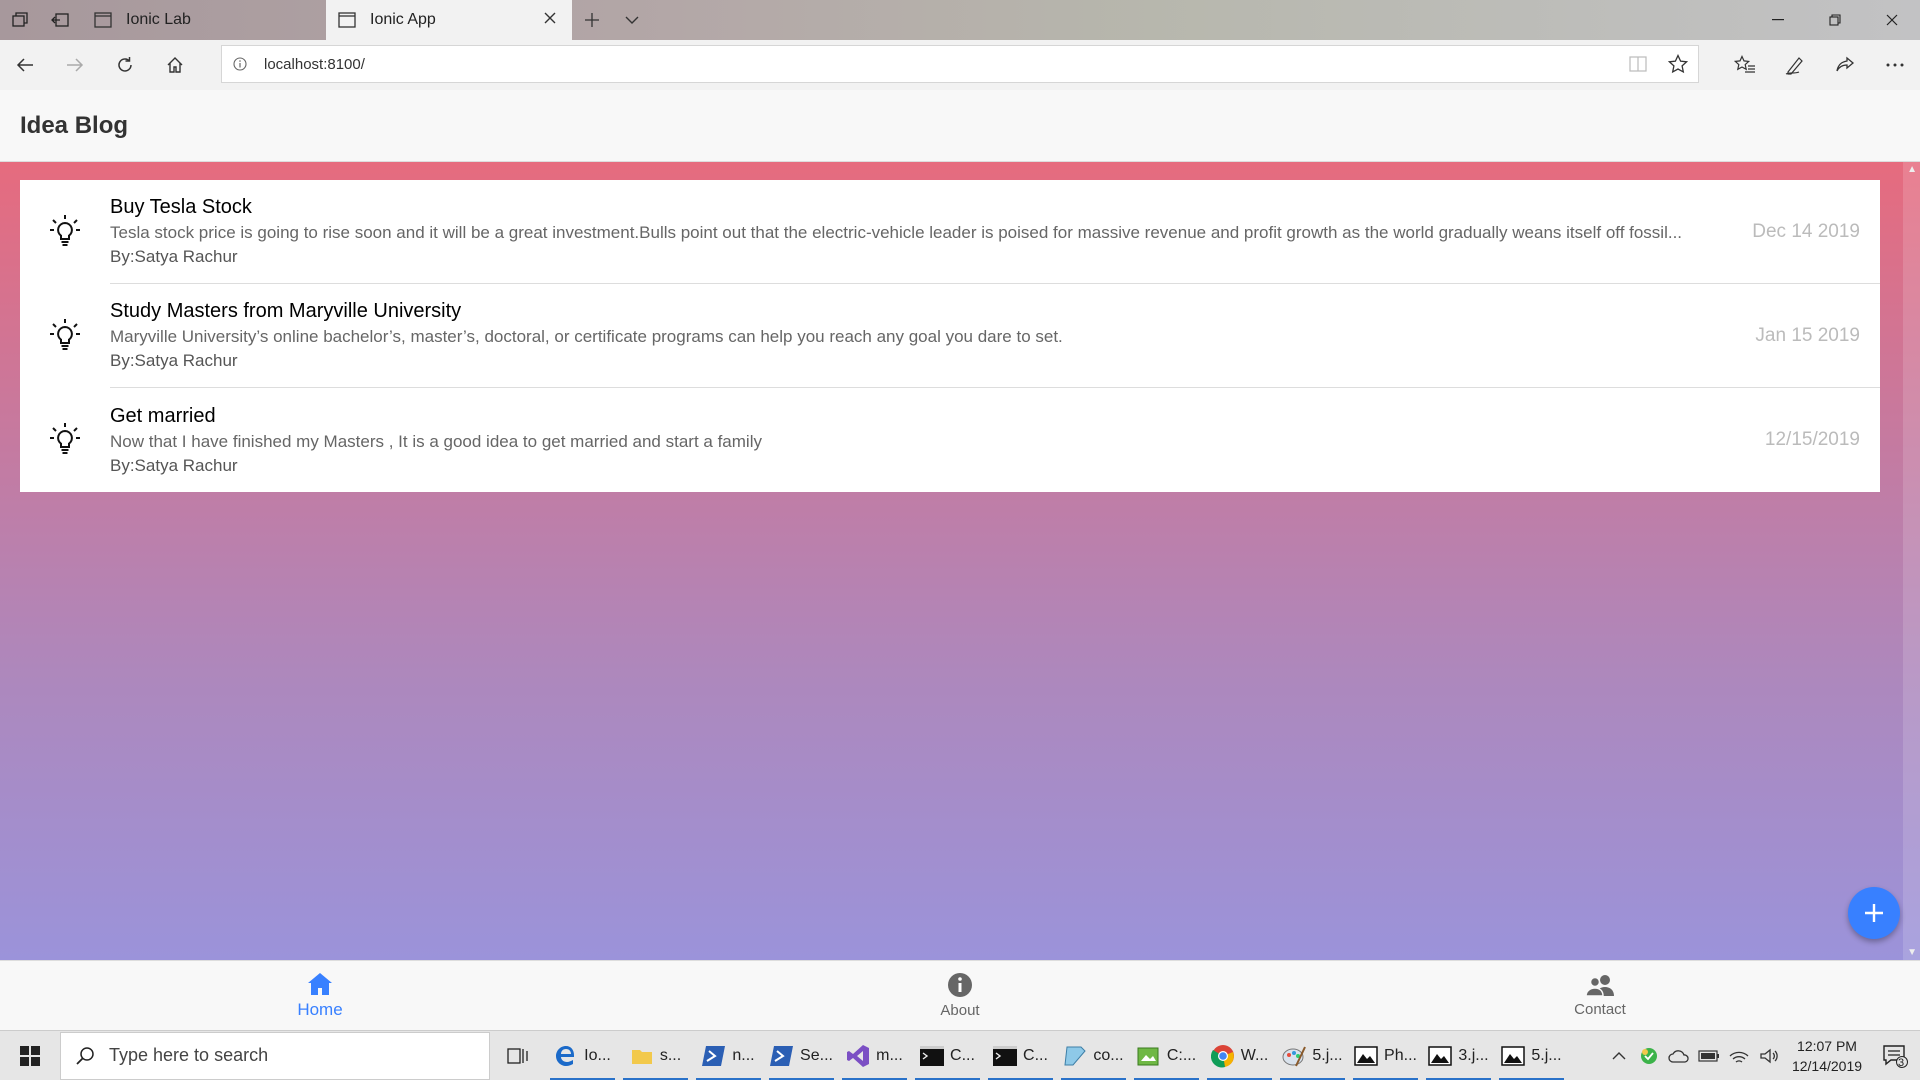 This screenshot has width=1920, height=1080. I want to click on share-icon, so click(1845, 65).